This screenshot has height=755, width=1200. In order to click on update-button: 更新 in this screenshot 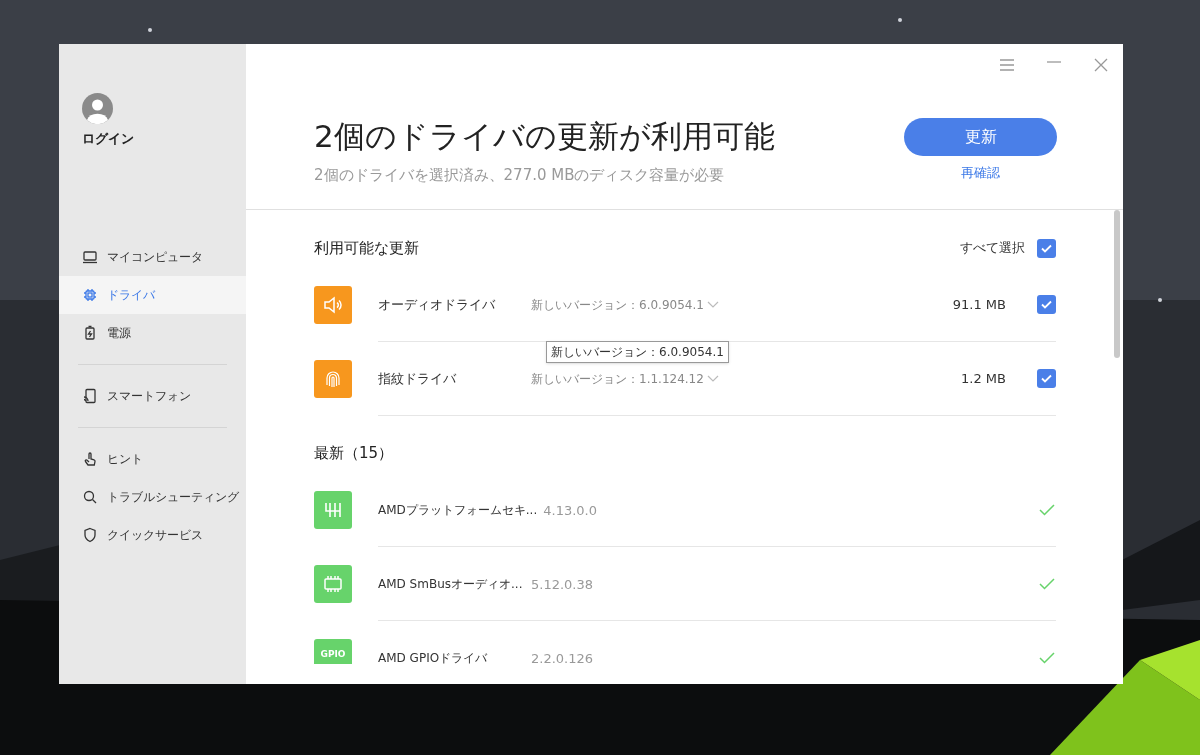, I will do `click(980, 137)`.